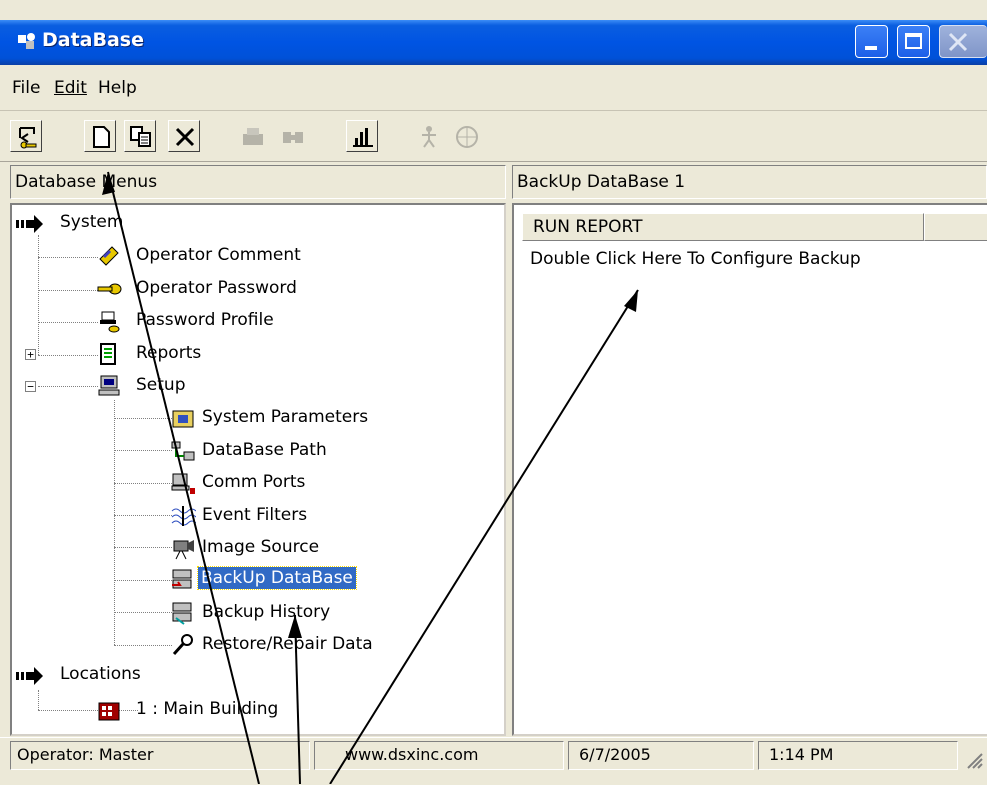 The height and width of the screenshot is (785, 987). I want to click on delete-icon, so click(185, 137).